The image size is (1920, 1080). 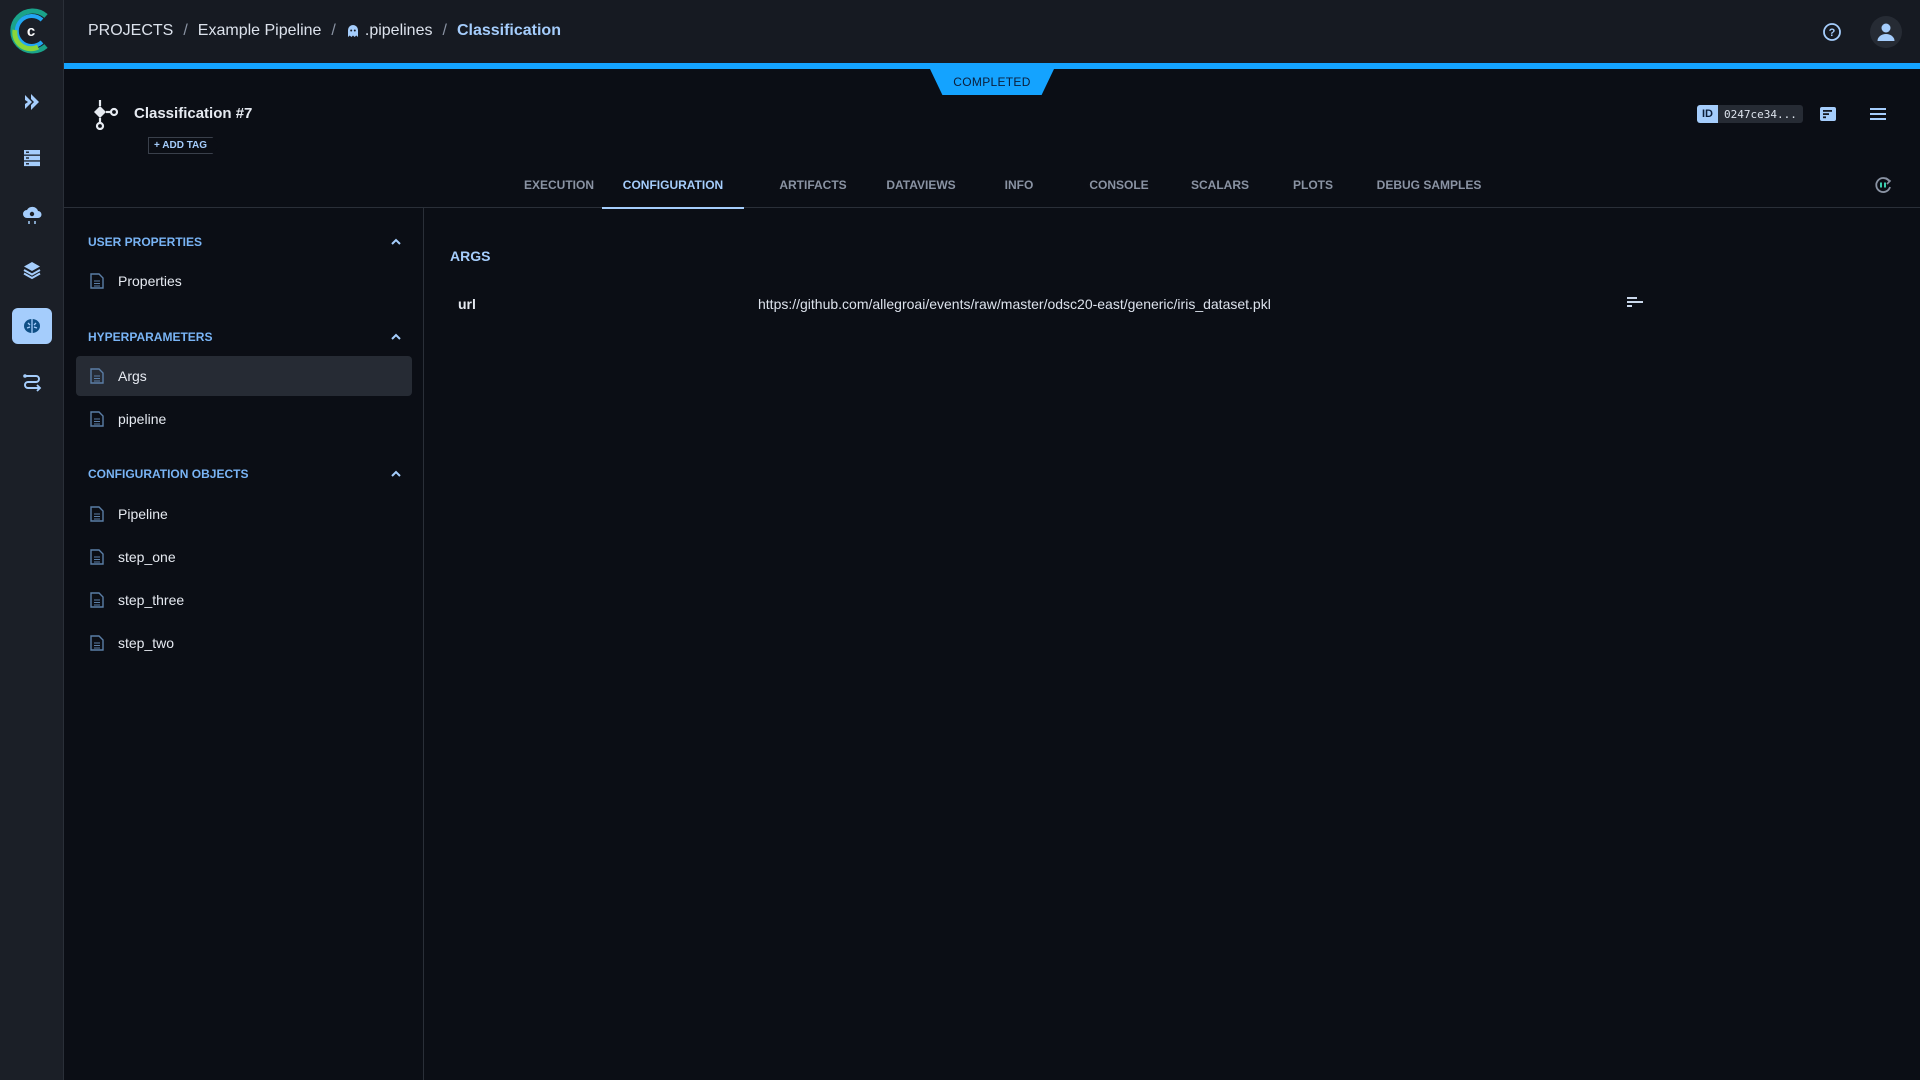 I want to click on add-tag-button: + ADD TAG, so click(x=185, y=145).